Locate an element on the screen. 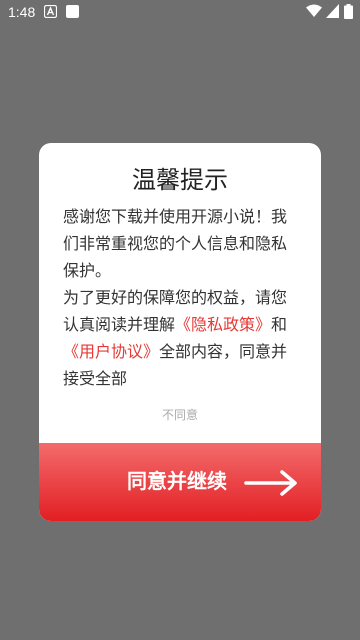 The image size is (360, 640). battery-icon is located at coordinates (348, 11).